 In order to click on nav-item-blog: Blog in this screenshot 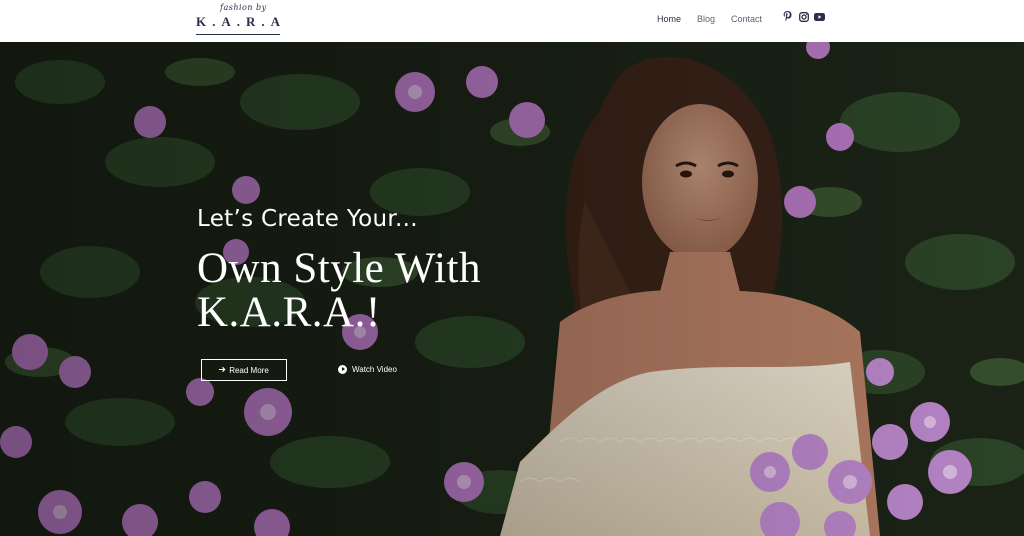, I will do `click(706, 19)`.